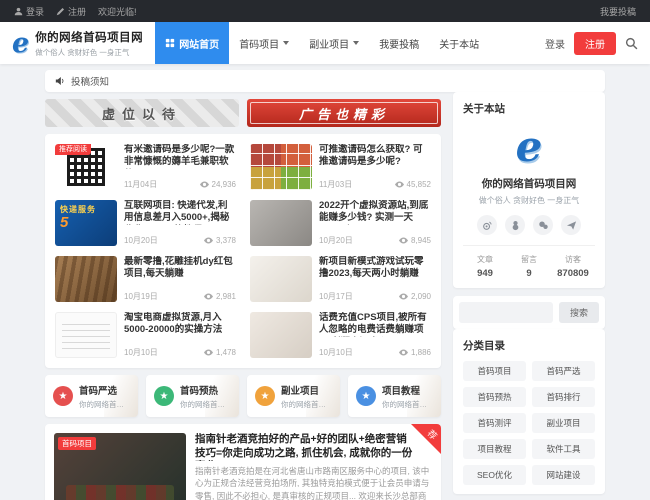  What do you see at coordinates (563, 371) in the screenshot?
I see `category-link: 首码严选` at bounding box center [563, 371].